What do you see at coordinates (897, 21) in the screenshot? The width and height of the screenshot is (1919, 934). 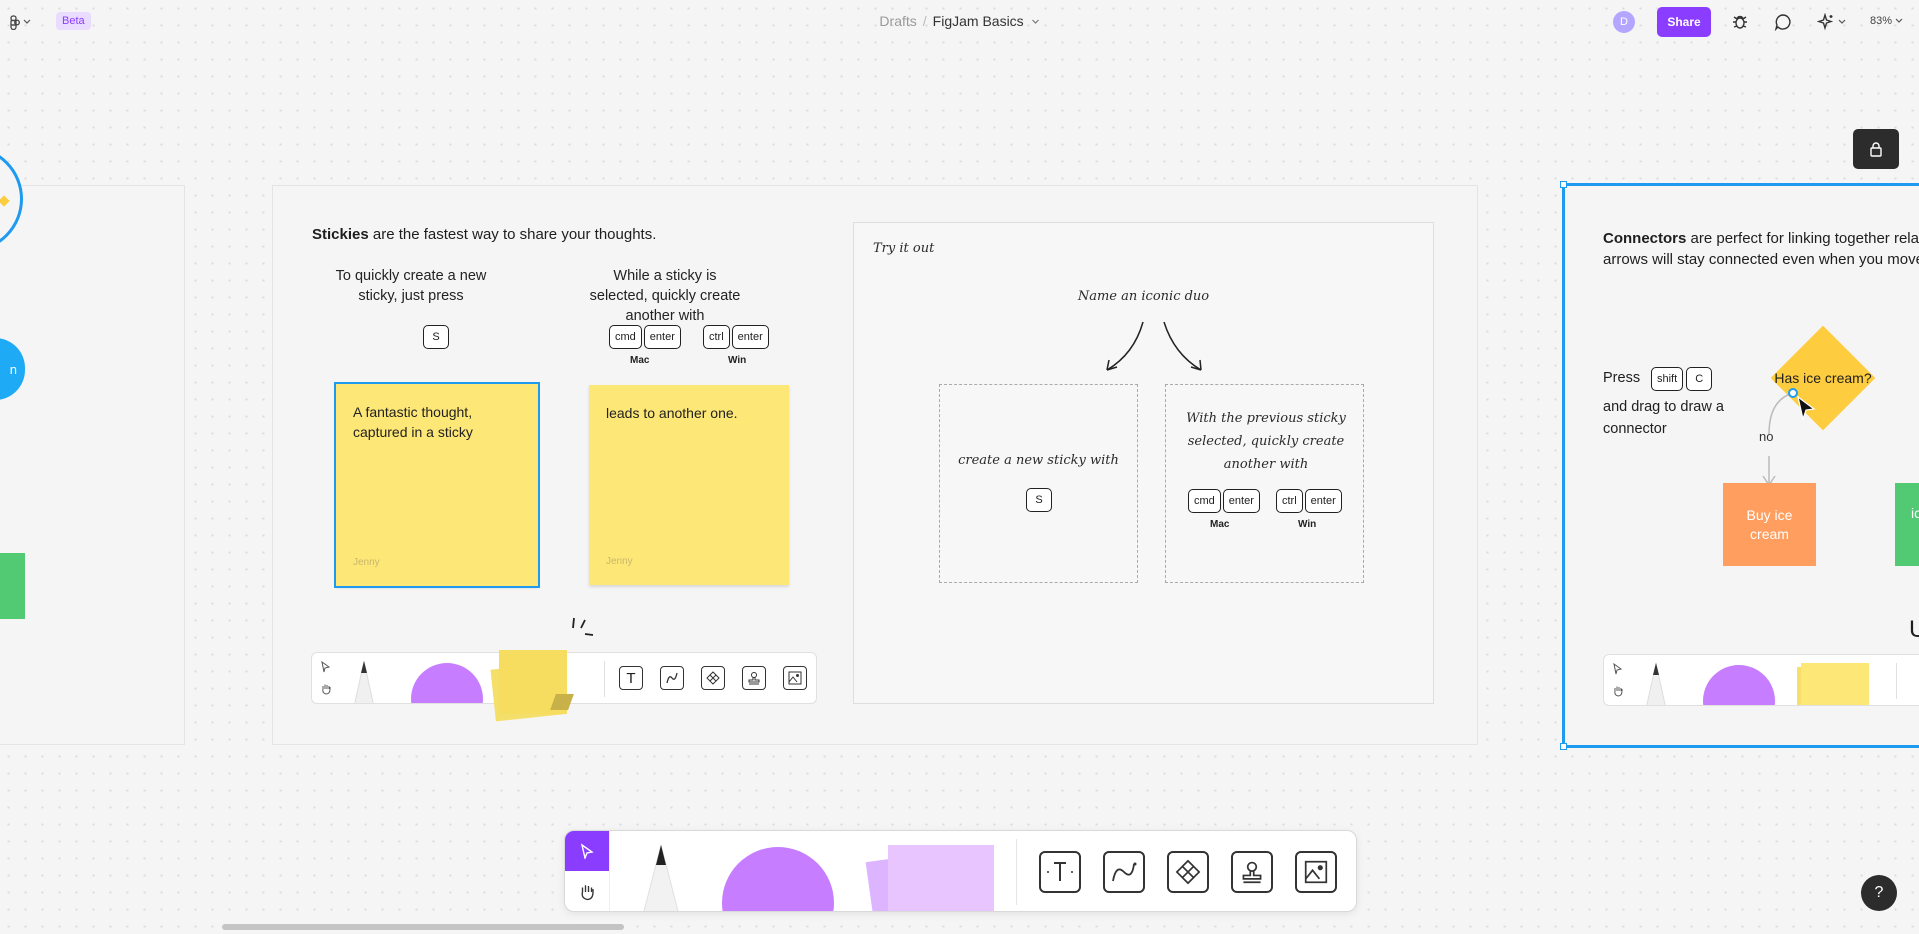 I see `breadcrumb-drafts: Drafts` at bounding box center [897, 21].